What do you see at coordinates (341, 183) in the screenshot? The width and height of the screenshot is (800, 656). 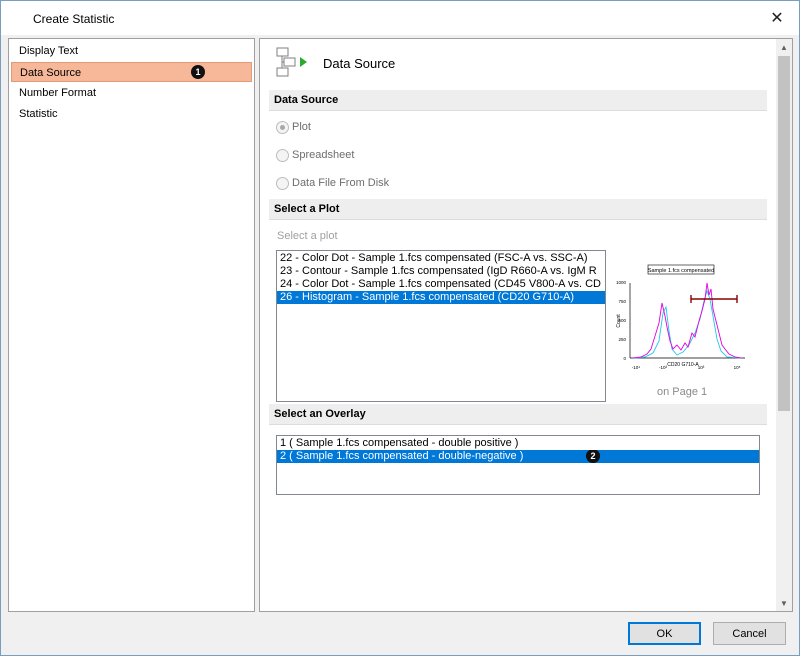 I see `radio-label: Data File From Disk` at bounding box center [341, 183].